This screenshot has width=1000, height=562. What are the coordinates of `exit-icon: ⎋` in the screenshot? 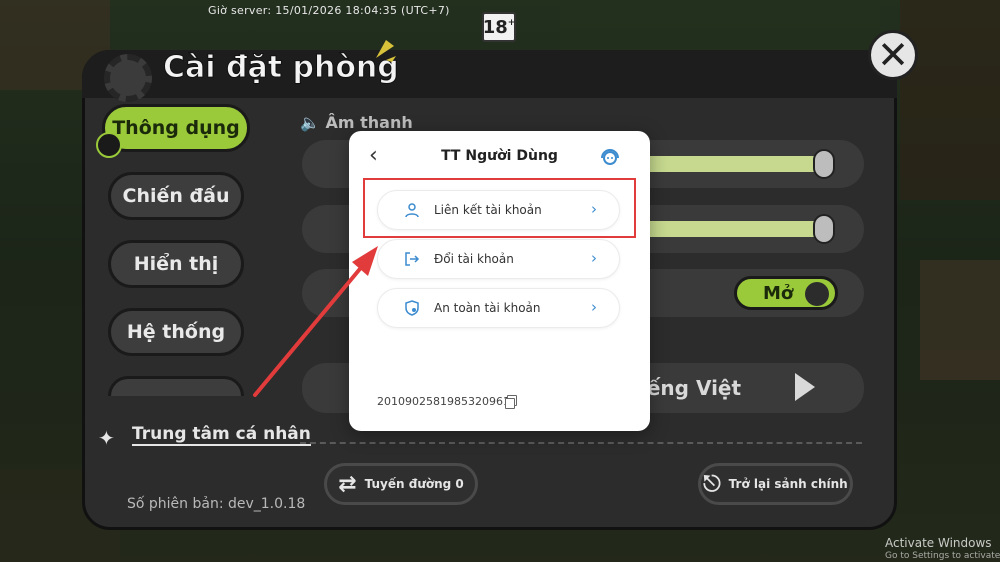 It's located at (712, 484).